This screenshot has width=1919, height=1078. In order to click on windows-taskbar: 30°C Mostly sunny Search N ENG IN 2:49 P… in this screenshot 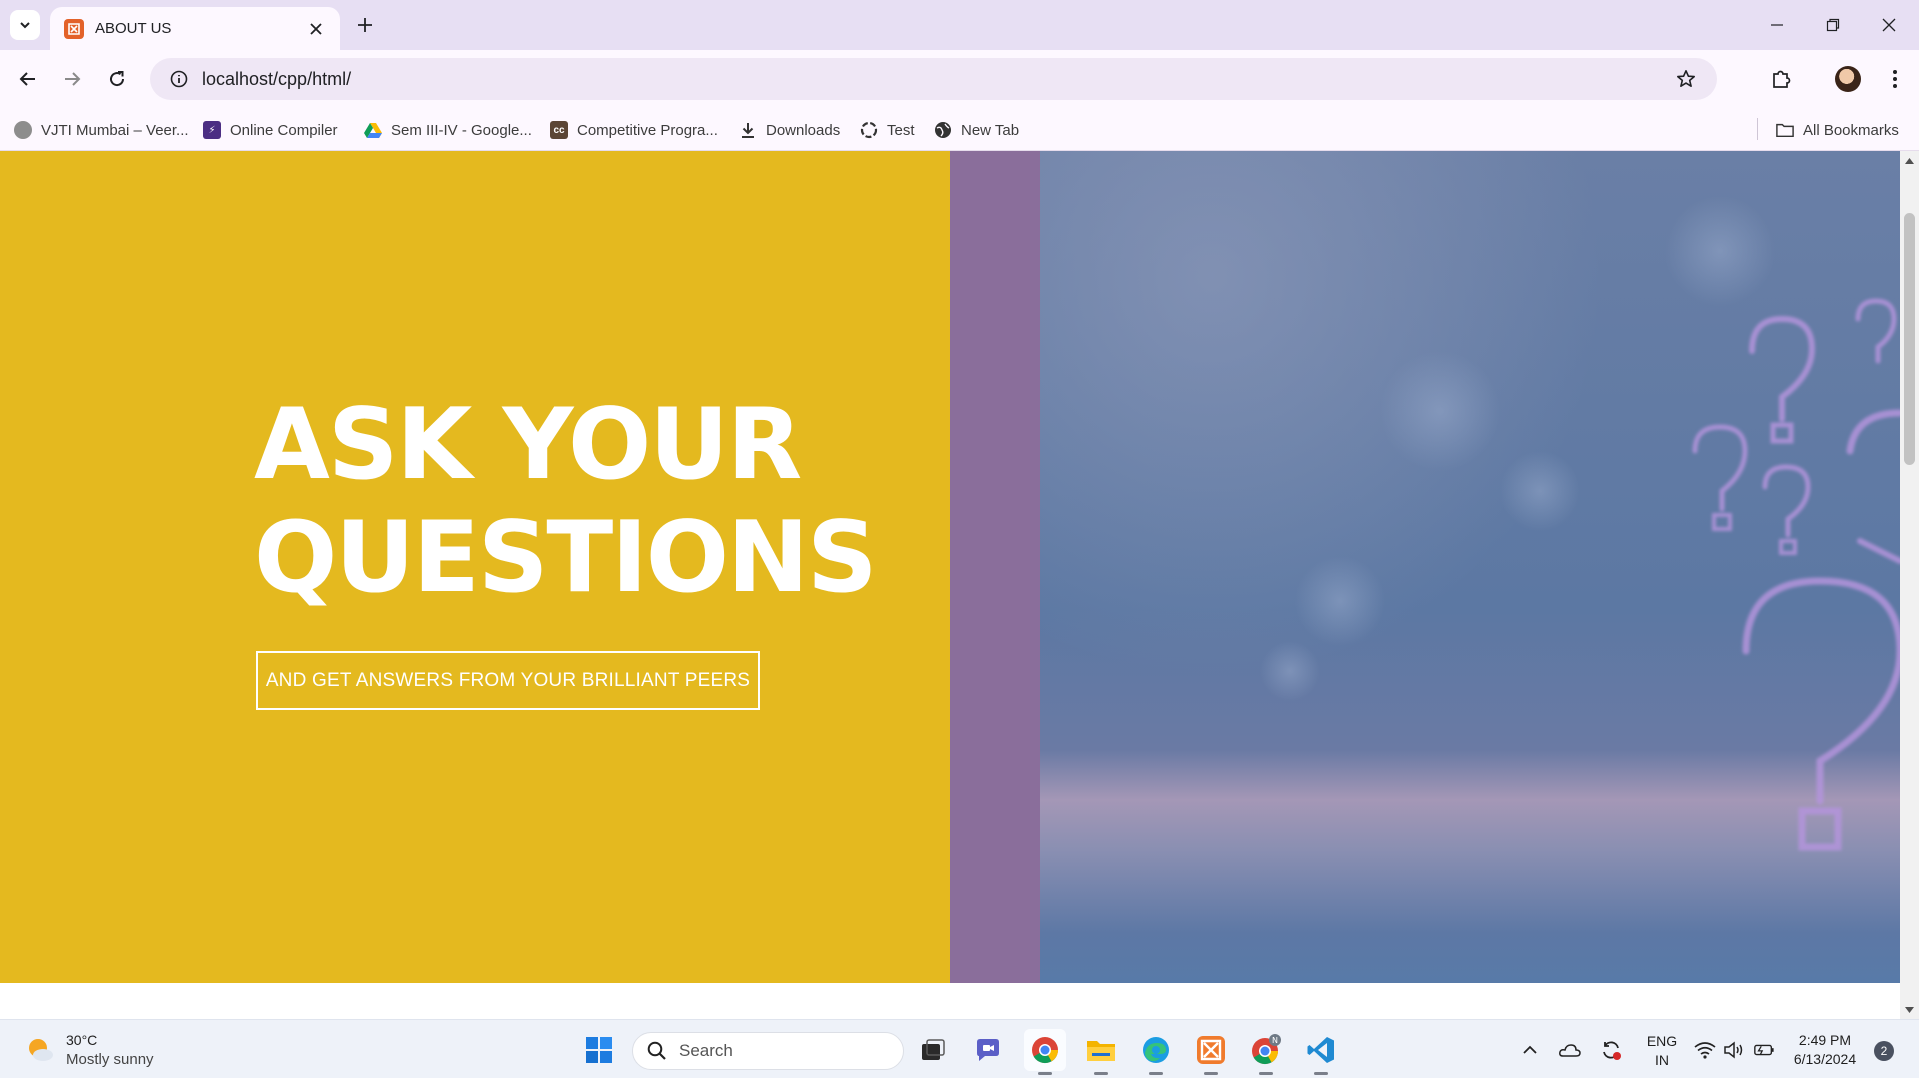, I will do `click(959, 1048)`.